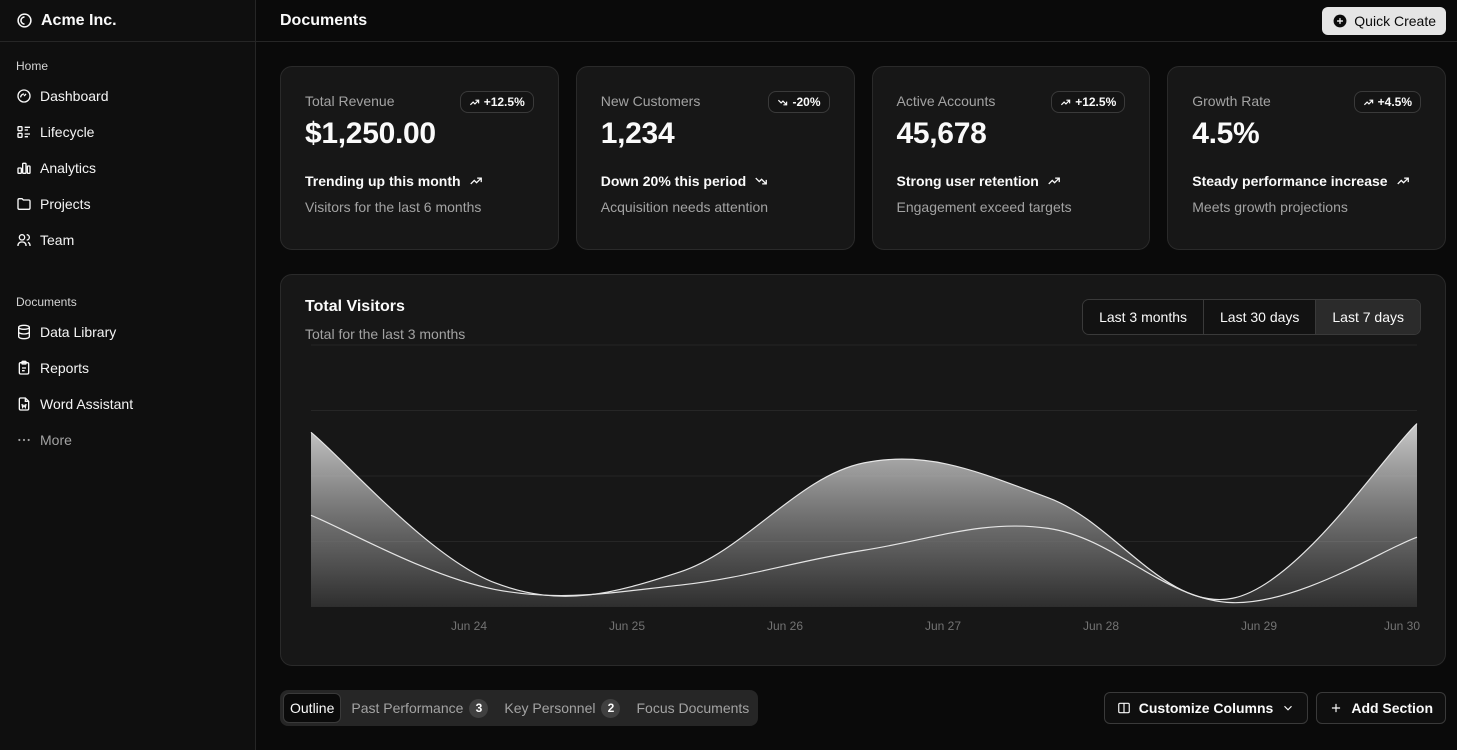 The width and height of the screenshot is (1457, 750). What do you see at coordinates (127, 132) in the screenshot?
I see `sidebar-item-lifecycle: Lifecycle` at bounding box center [127, 132].